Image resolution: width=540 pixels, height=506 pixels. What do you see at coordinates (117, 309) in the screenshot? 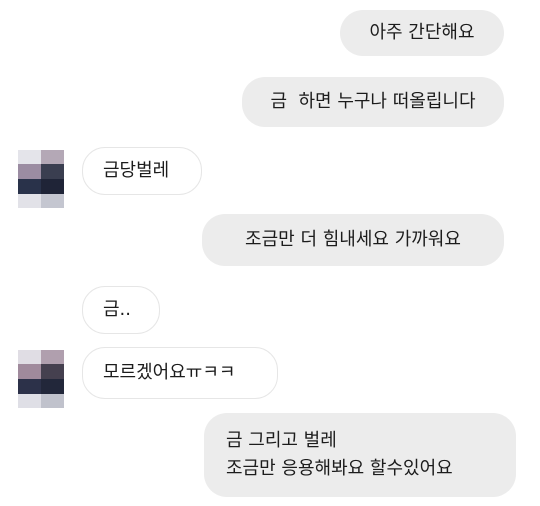
I see `message-text: 금..` at bounding box center [117, 309].